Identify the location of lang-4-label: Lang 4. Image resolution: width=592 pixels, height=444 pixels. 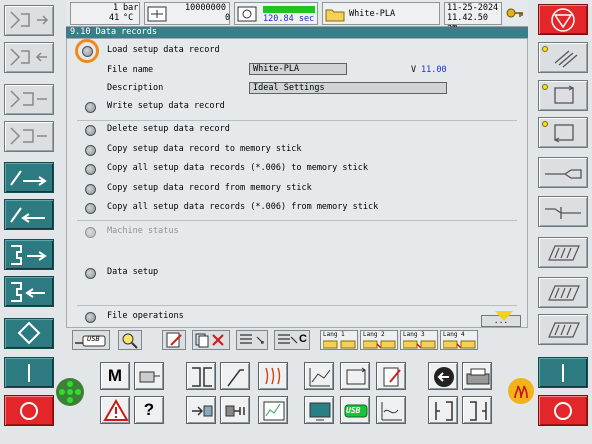
(454, 334).